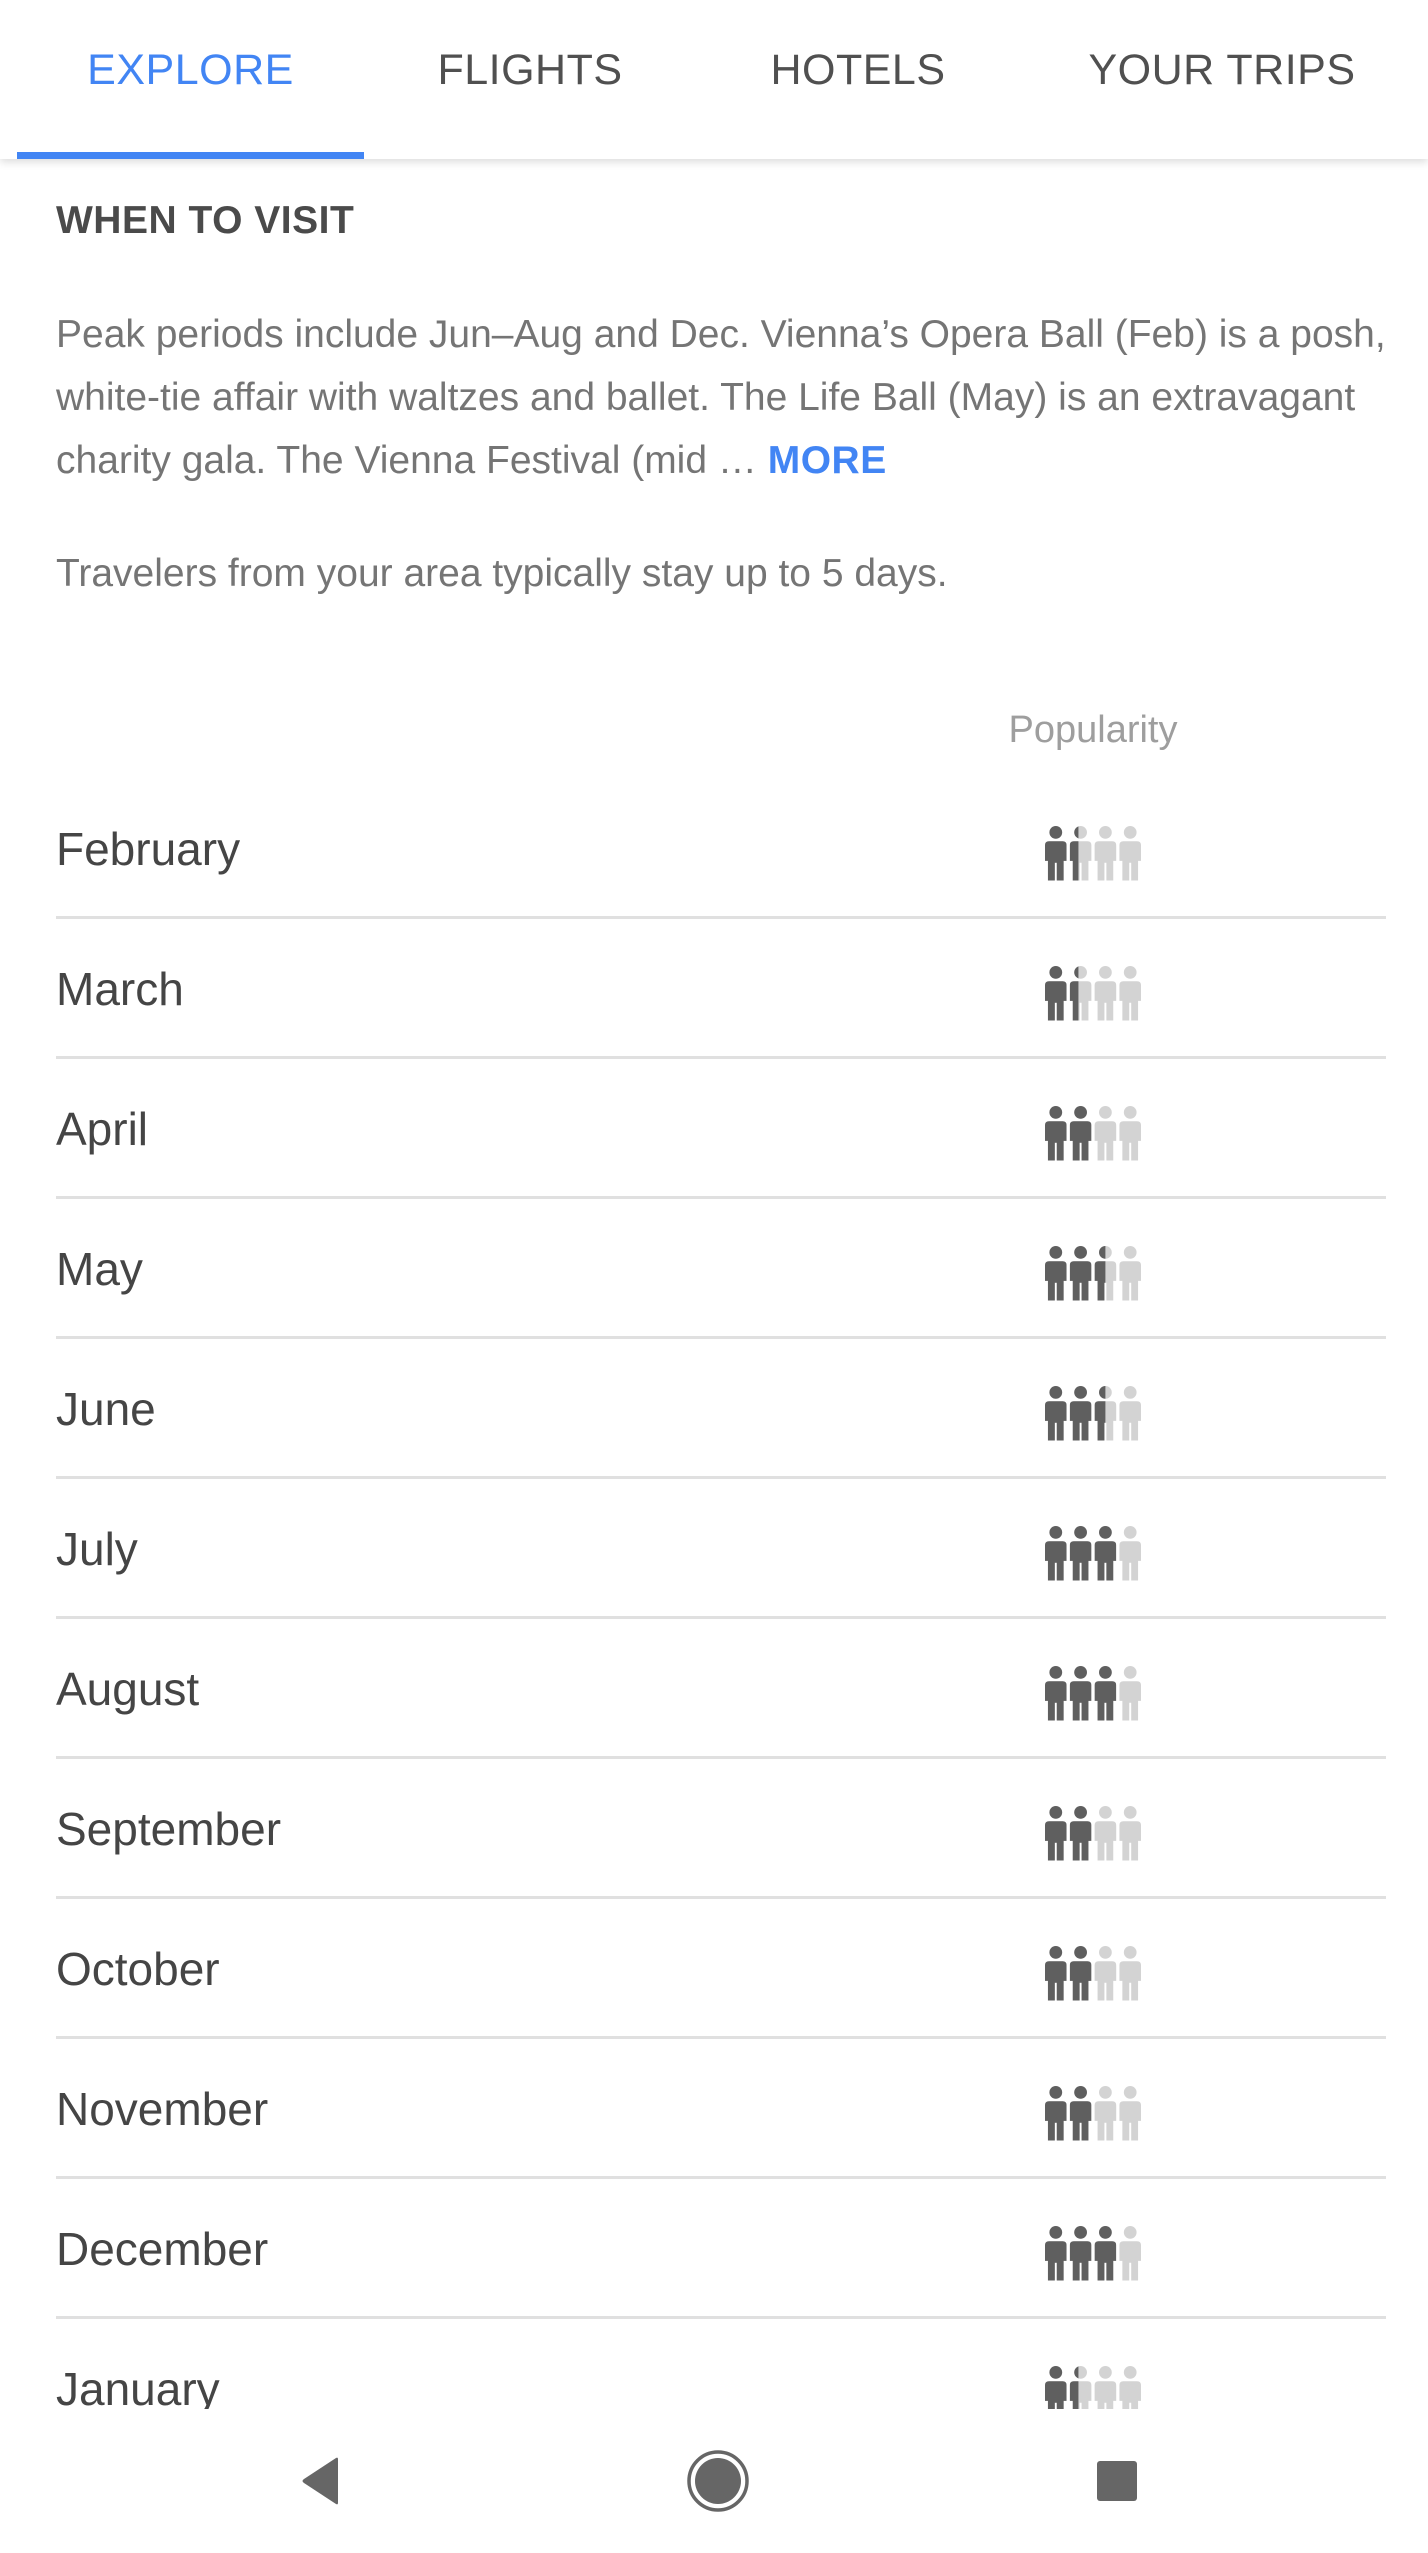 The width and height of the screenshot is (1428, 2553). Describe the element at coordinates (721, 2109) in the screenshot. I see `month-row: November` at that location.